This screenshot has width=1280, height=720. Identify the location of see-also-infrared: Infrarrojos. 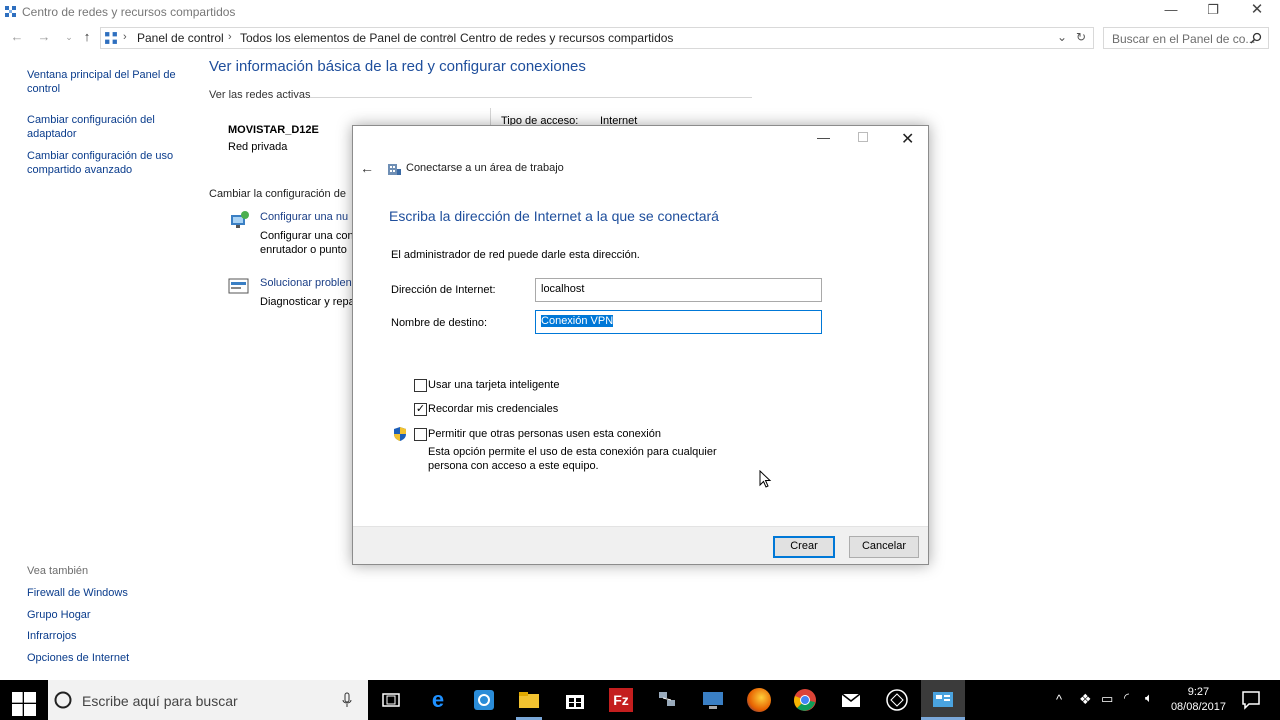
(52, 636).